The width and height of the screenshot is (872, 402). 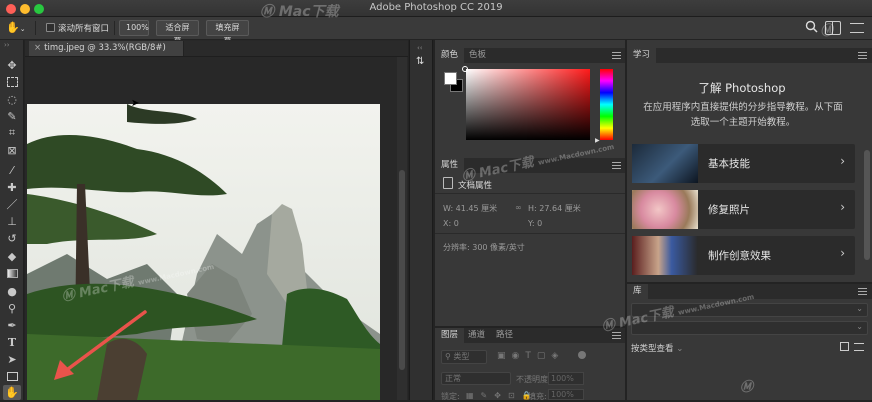 I want to click on frame-tool-icon: ⊠, so click(x=12, y=150).